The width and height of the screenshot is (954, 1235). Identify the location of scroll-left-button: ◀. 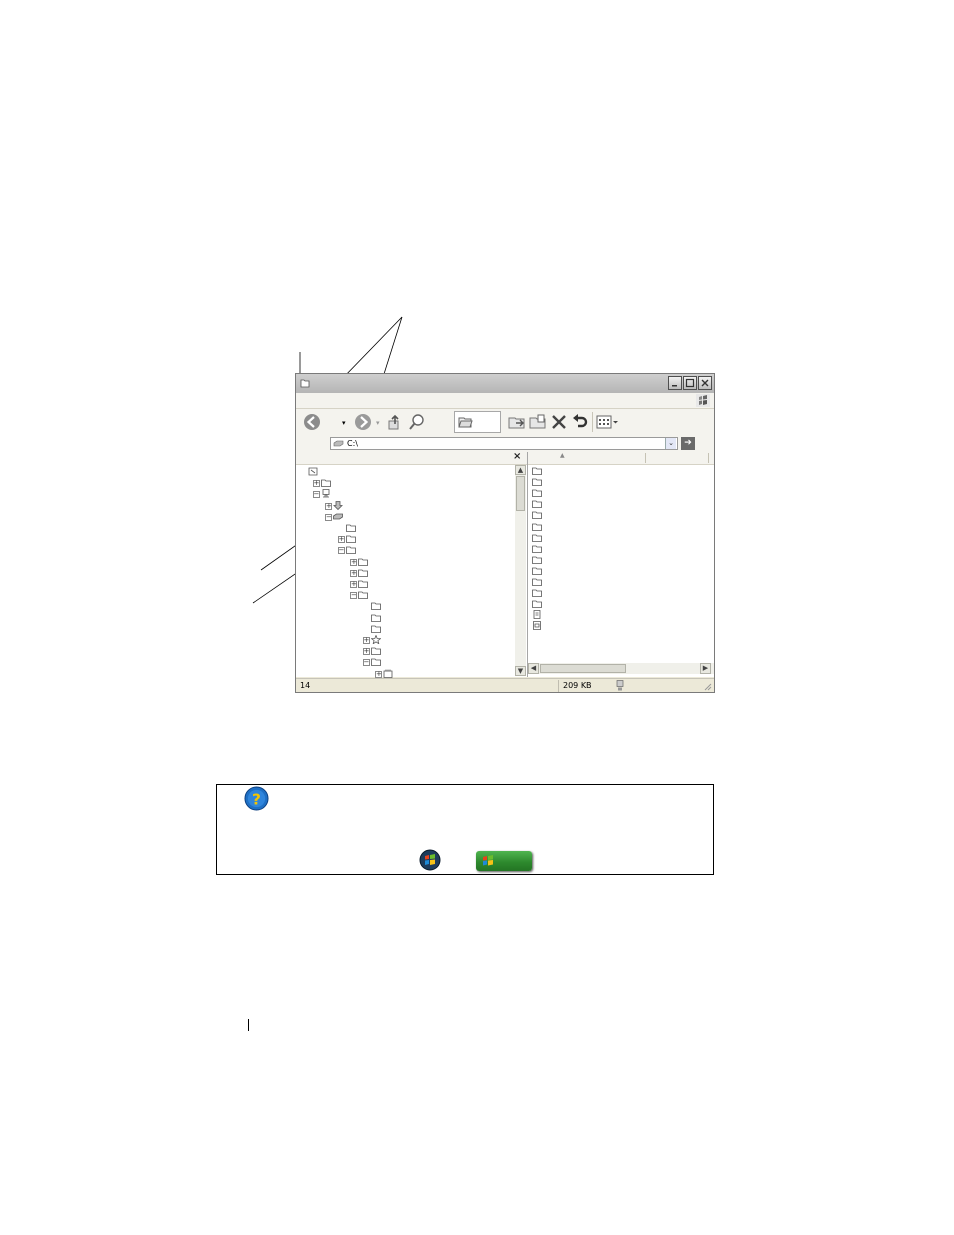
(533, 668).